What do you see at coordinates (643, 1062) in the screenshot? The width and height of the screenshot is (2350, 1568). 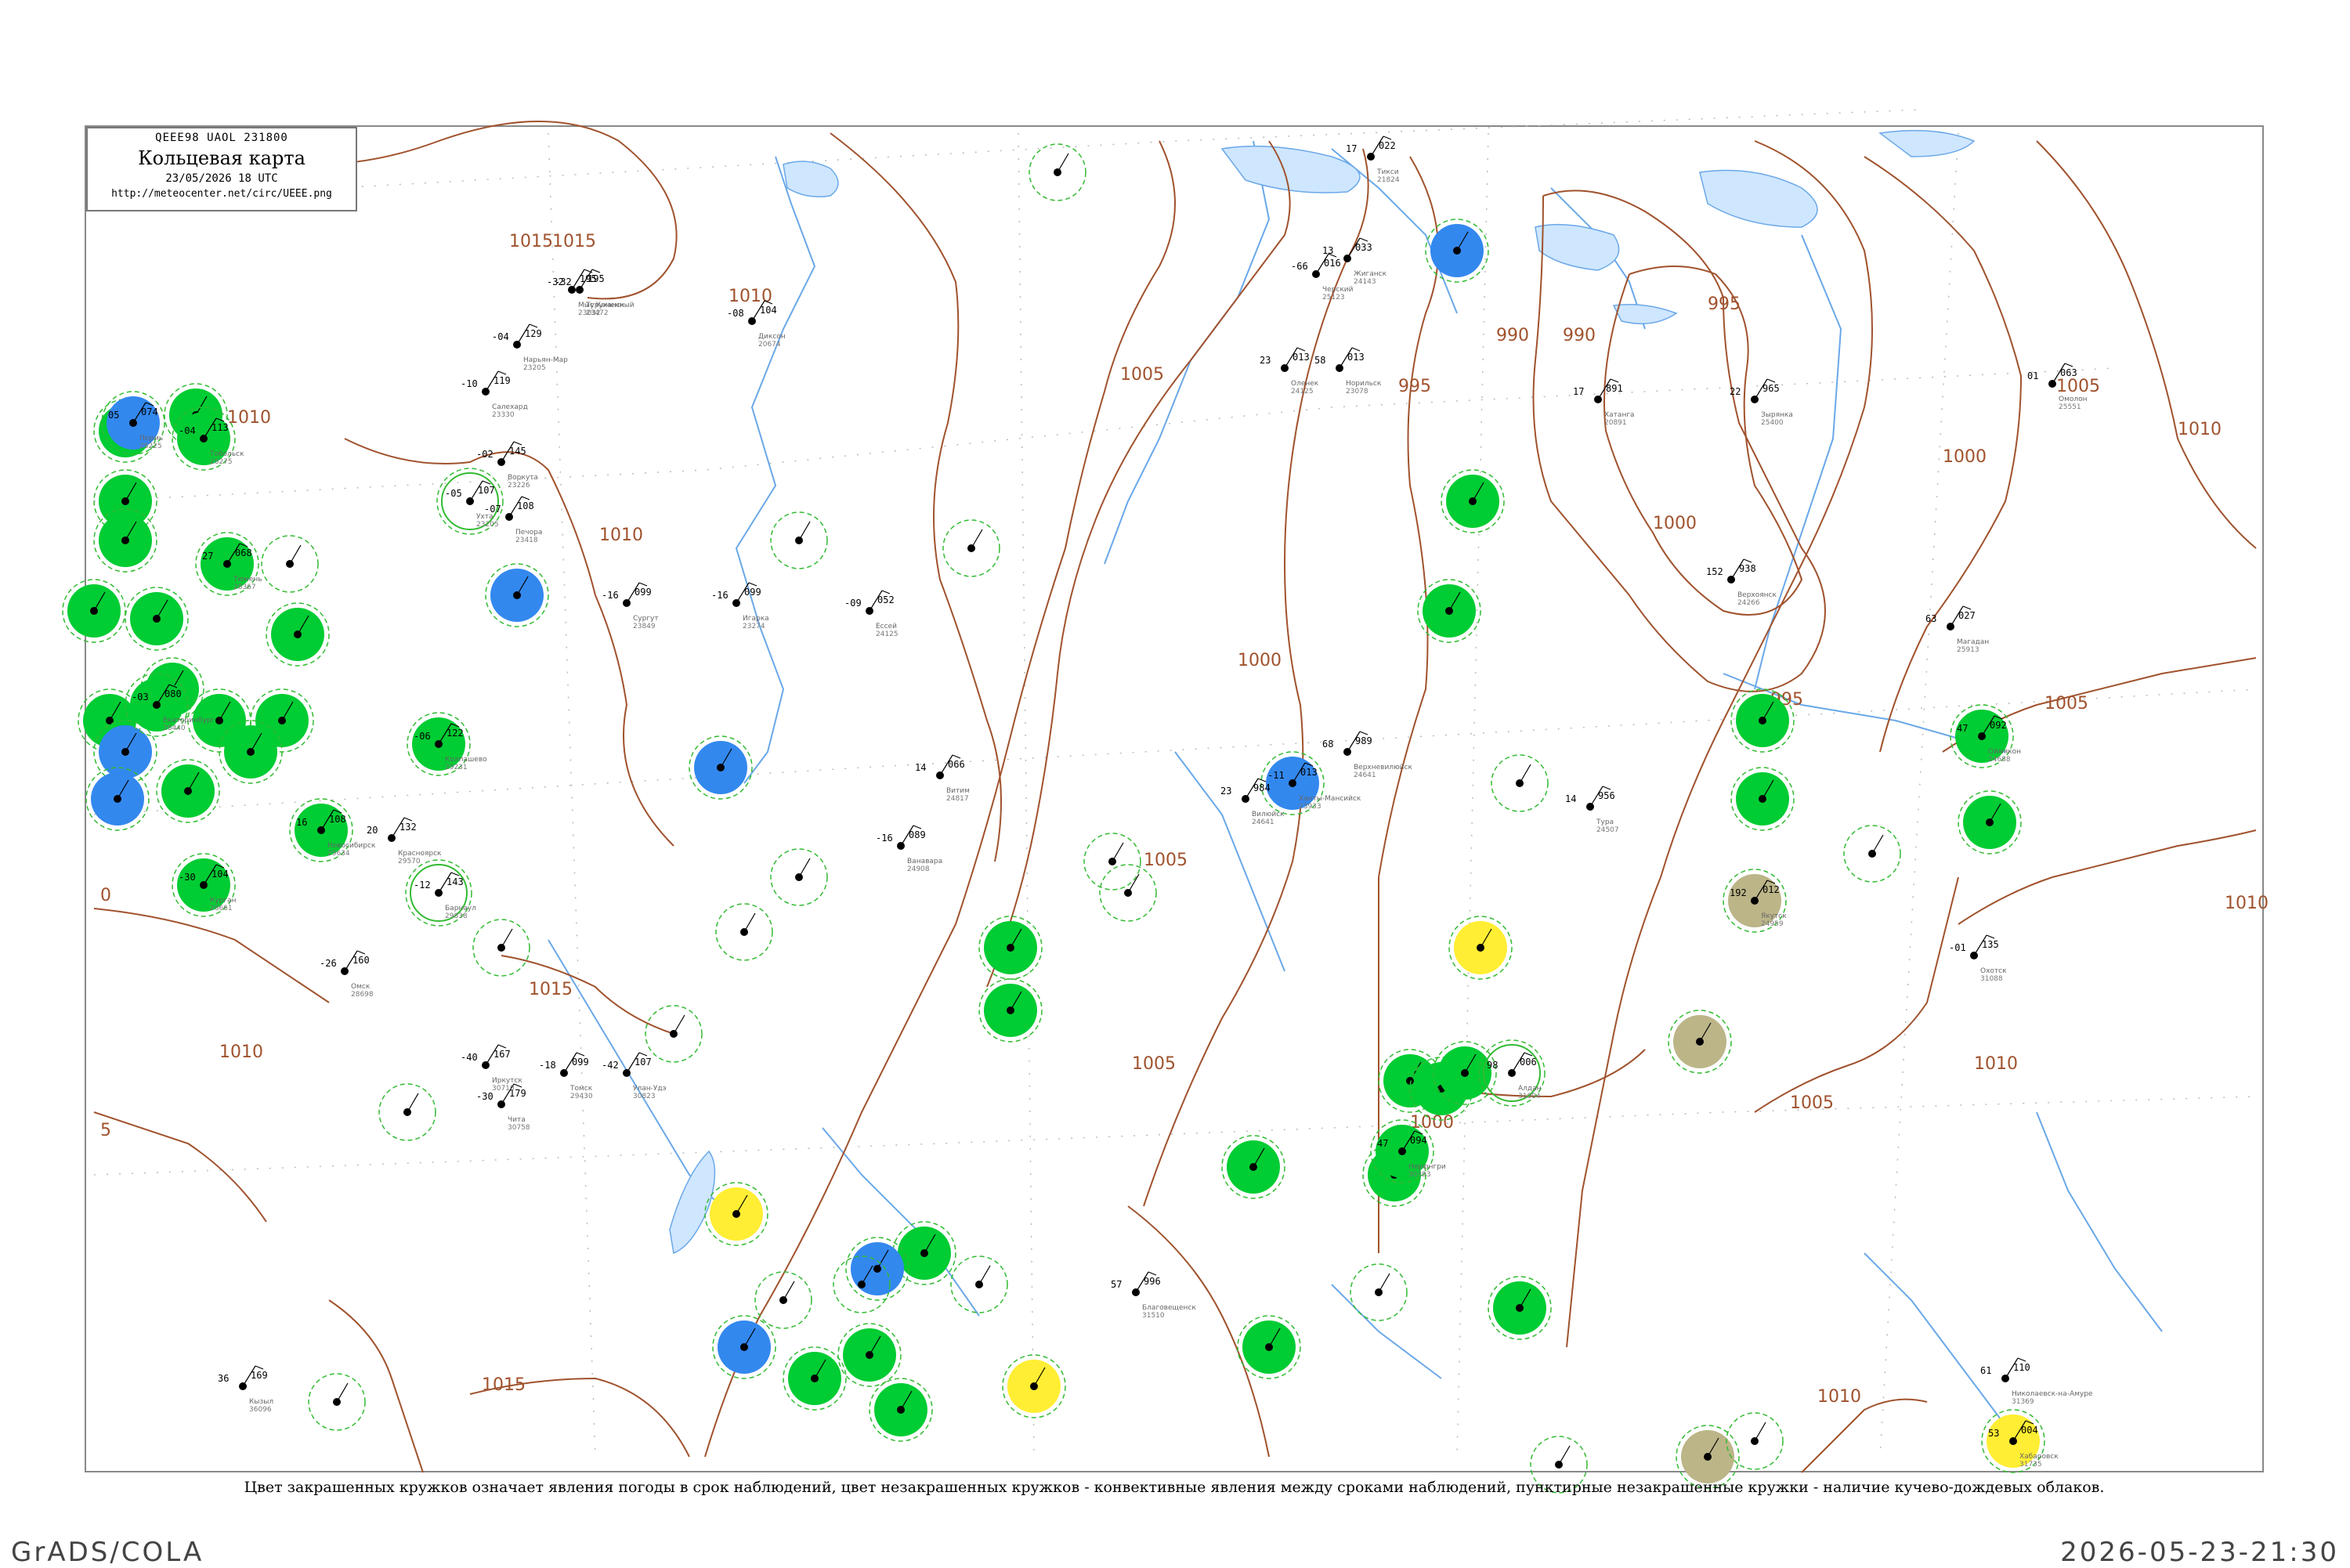 I see `station-pressure: 107` at bounding box center [643, 1062].